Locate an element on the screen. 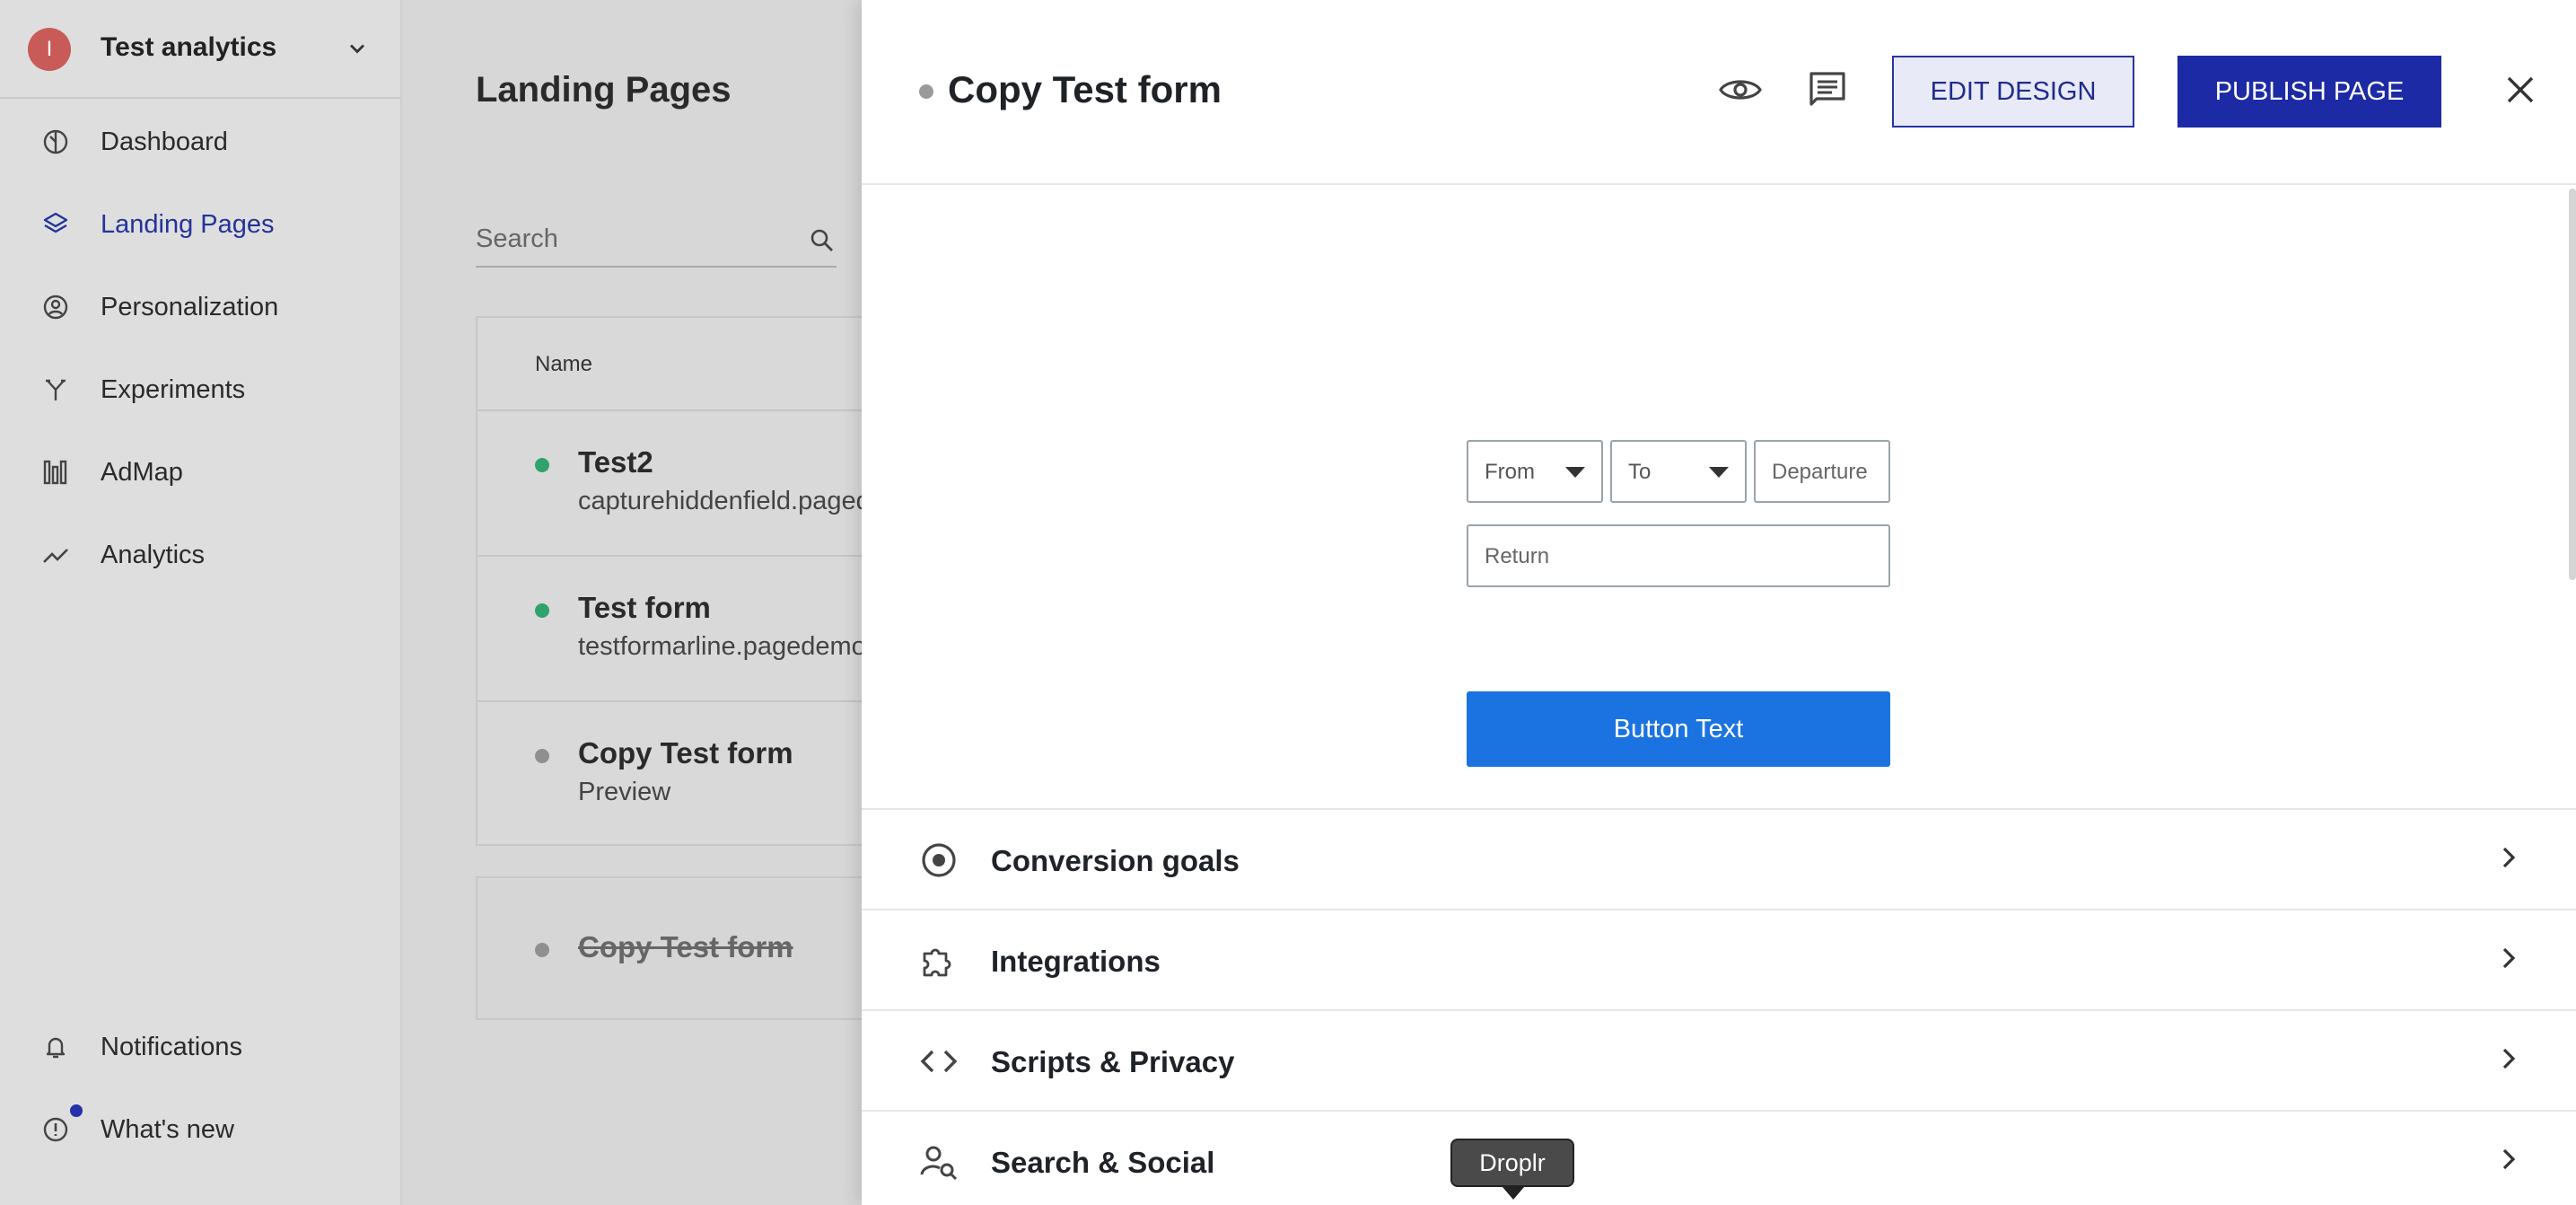 This screenshot has height=1205, width=2576. nav-item-personalization: Personalization is located at coordinates (200, 307).